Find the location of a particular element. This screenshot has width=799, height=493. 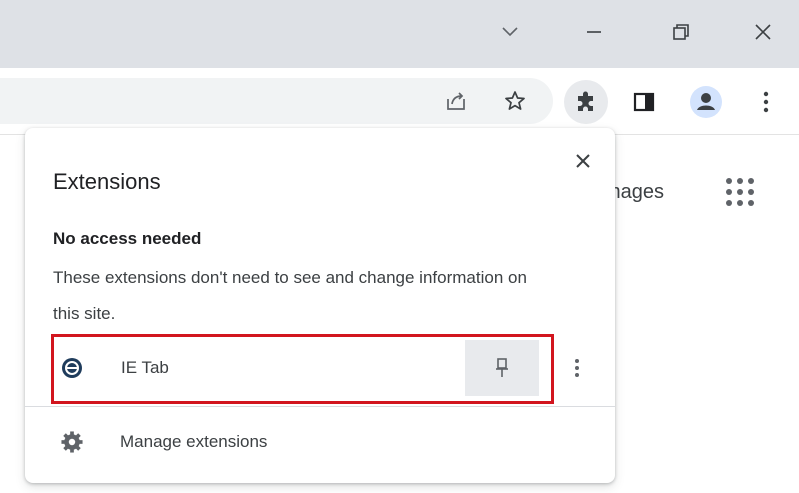

side-panel-button is located at coordinates (644, 102).